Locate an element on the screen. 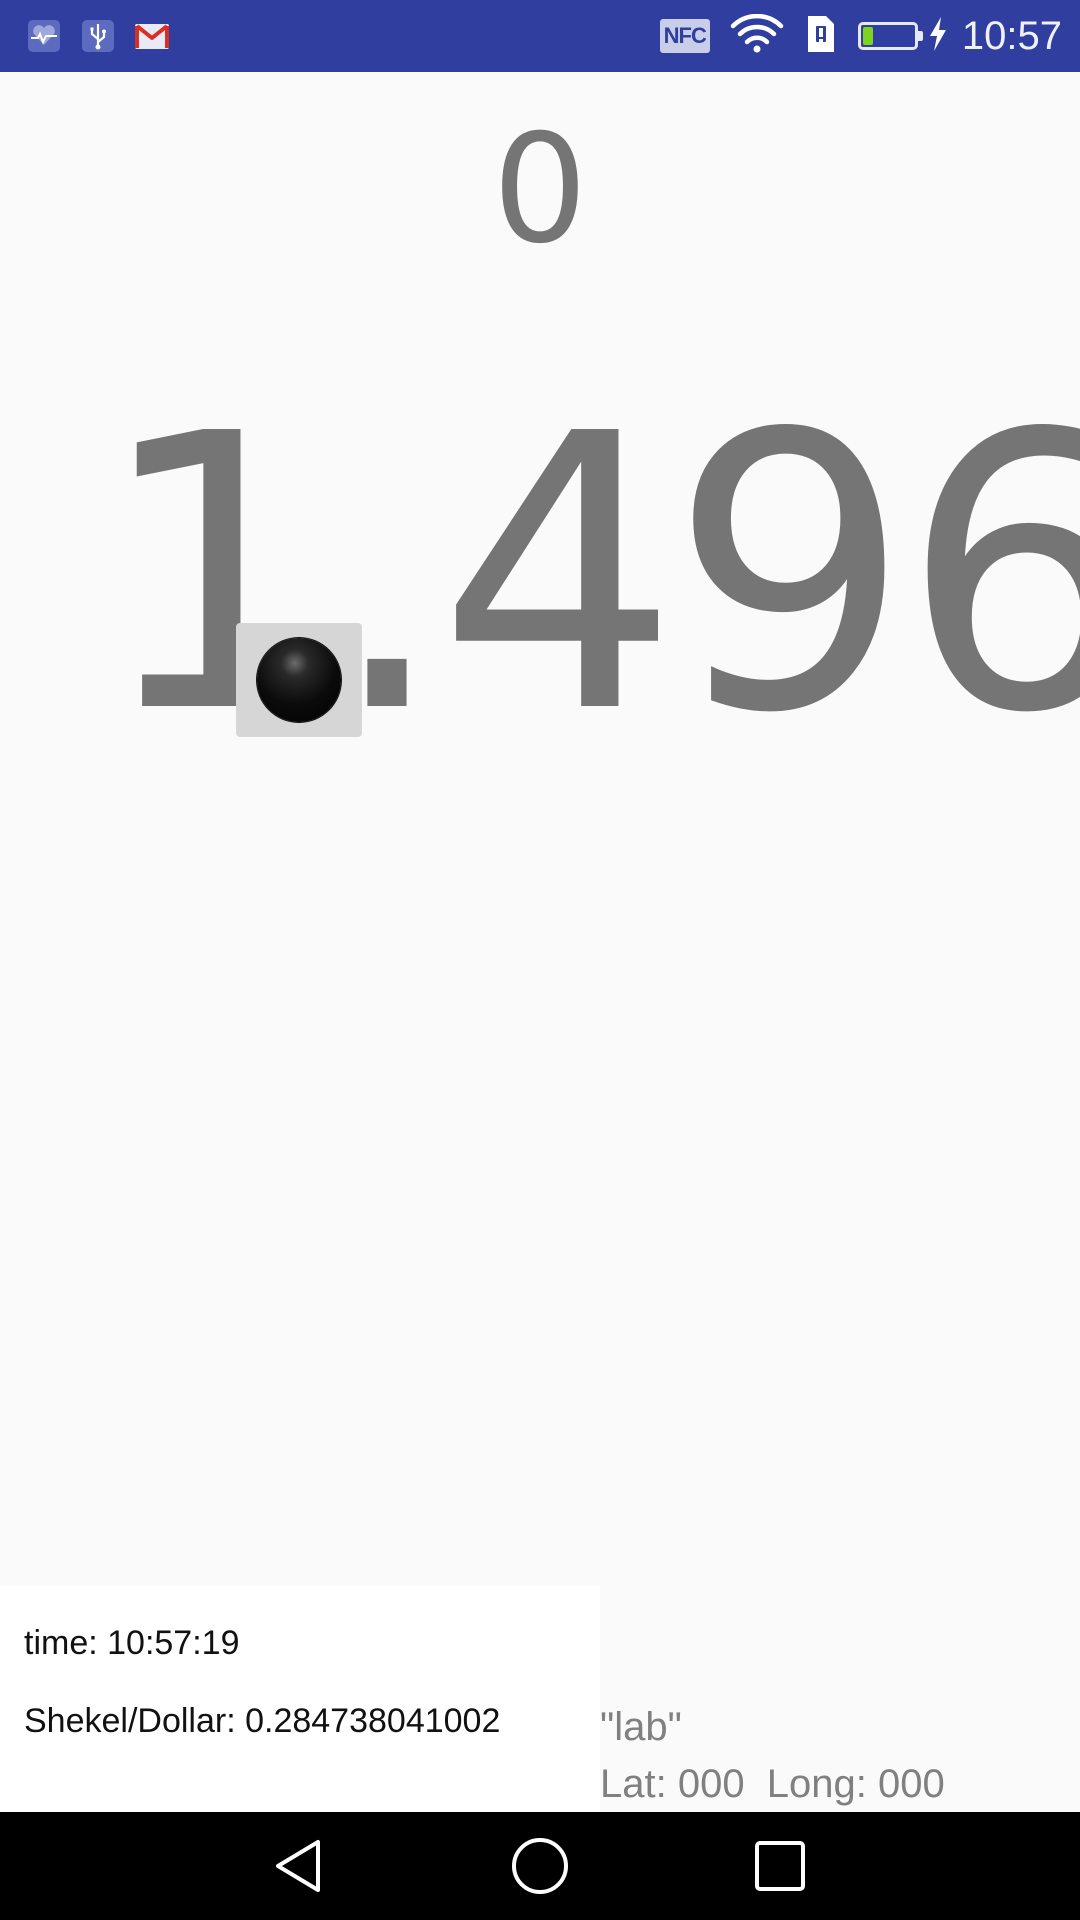  ball-button is located at coordinates (299, 680).